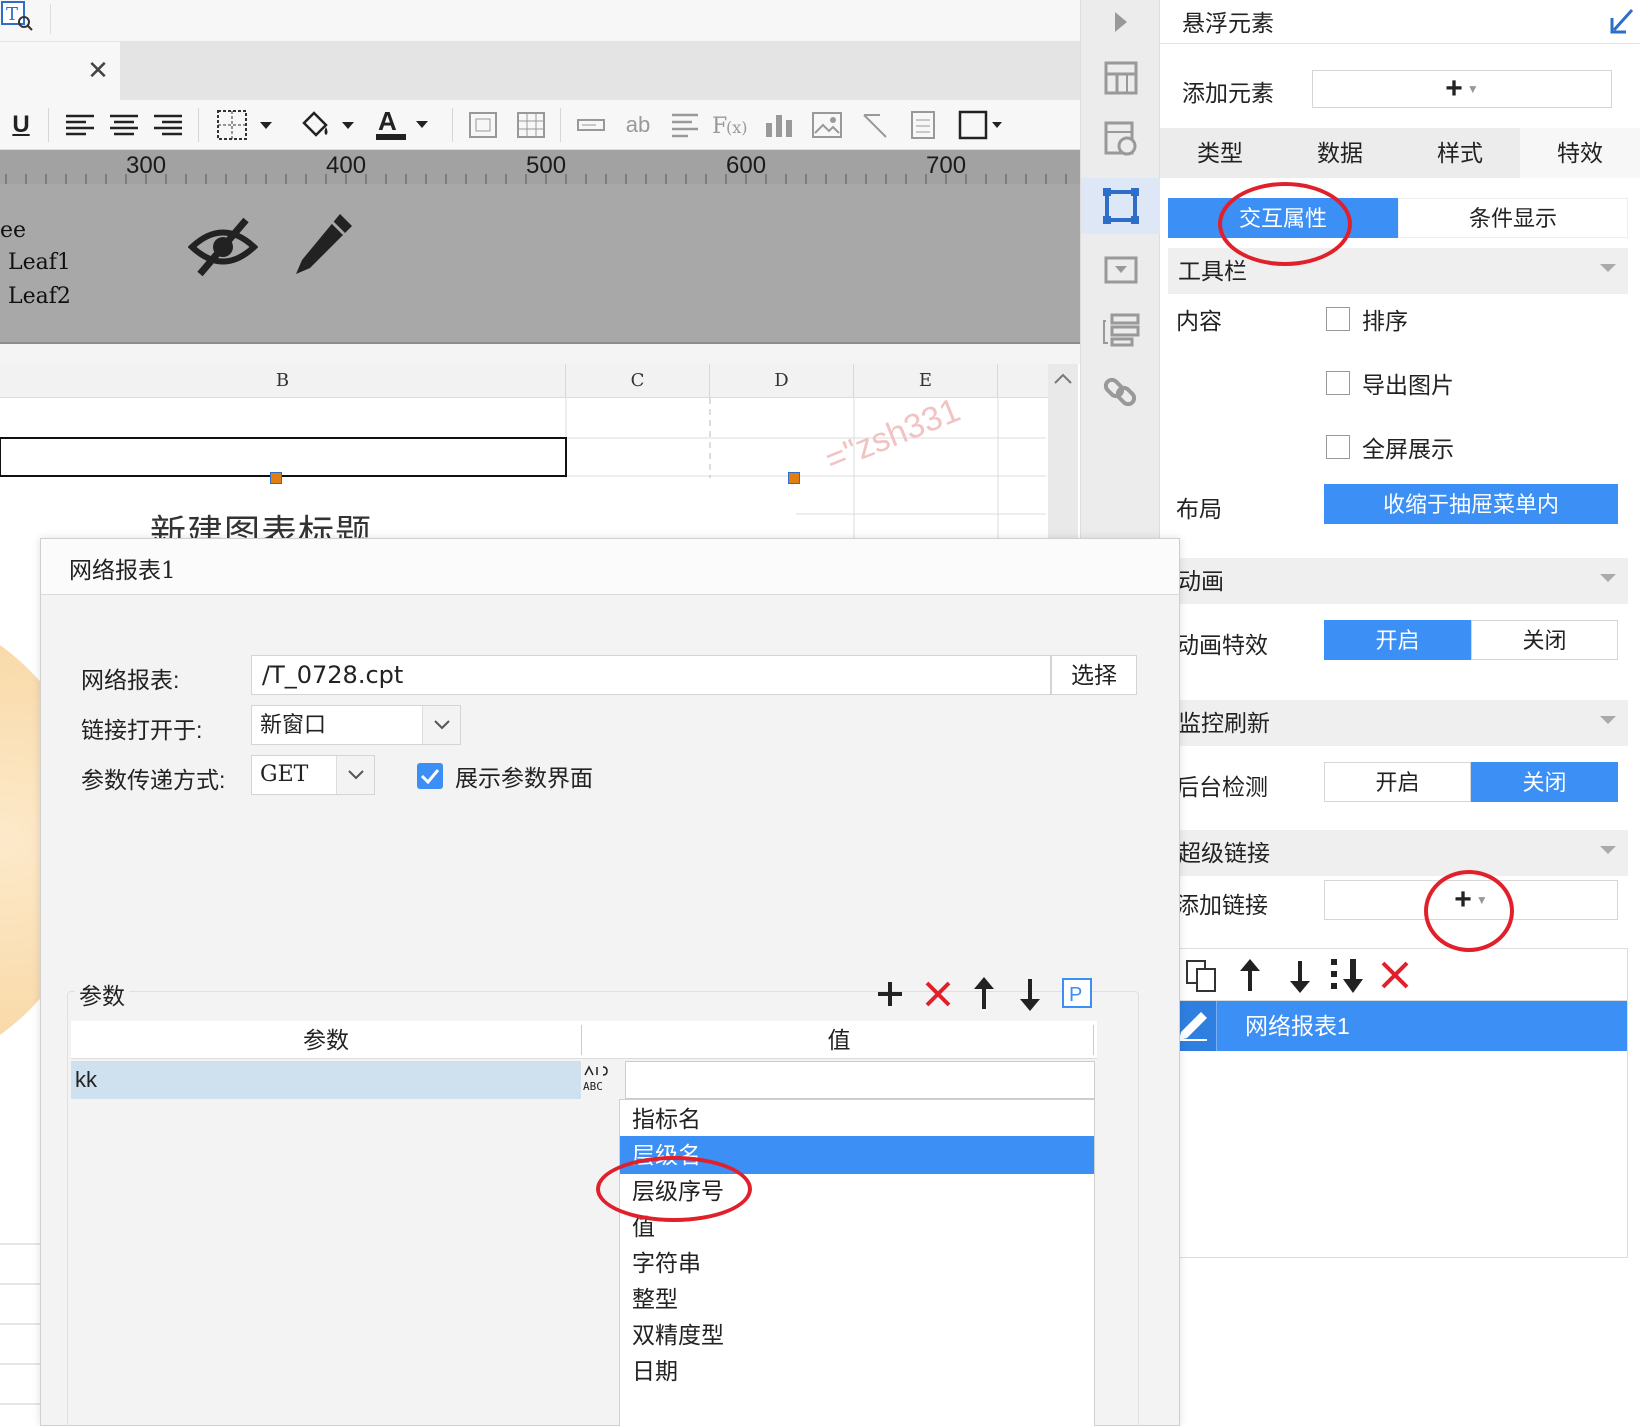 The height and width of the screenshot is (1426, 1640). What do you see at coordinates (12, 14) in the screenshot?
I see `svg-text: T` at bounding box center [12, 14].